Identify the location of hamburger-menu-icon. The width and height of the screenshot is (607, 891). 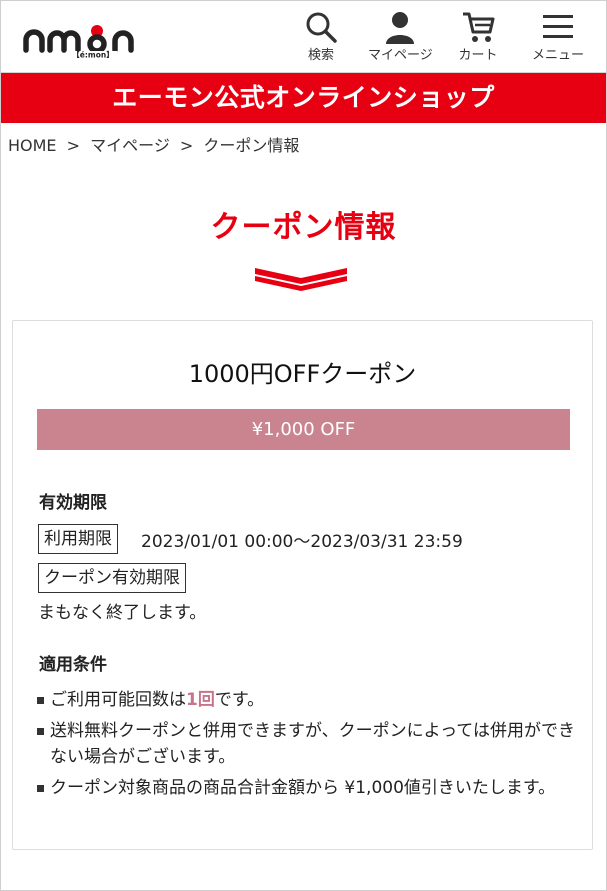
(558, 26).